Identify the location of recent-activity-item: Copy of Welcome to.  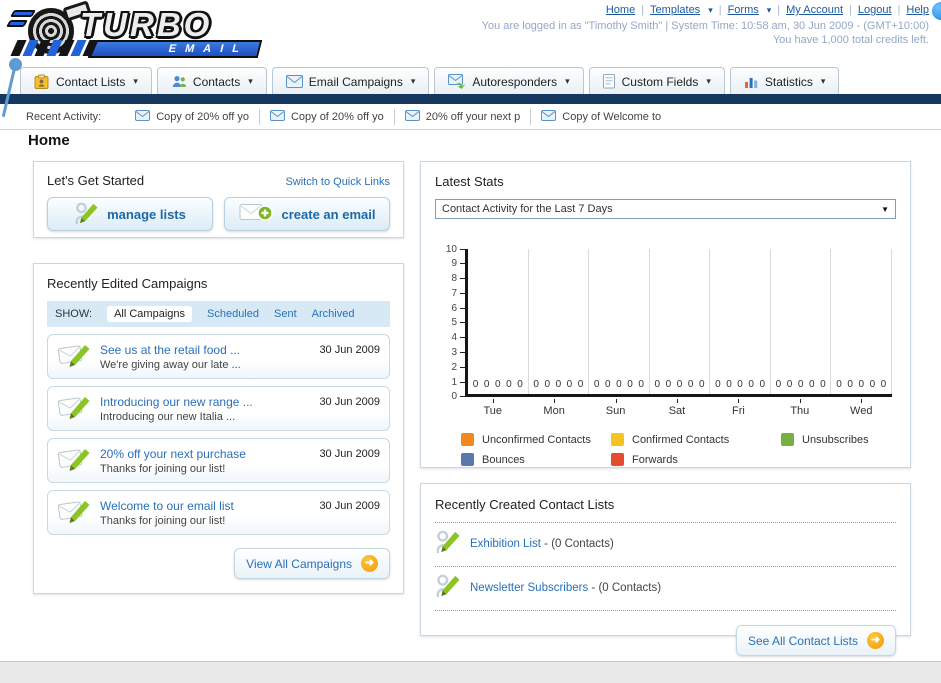
(601, 117).